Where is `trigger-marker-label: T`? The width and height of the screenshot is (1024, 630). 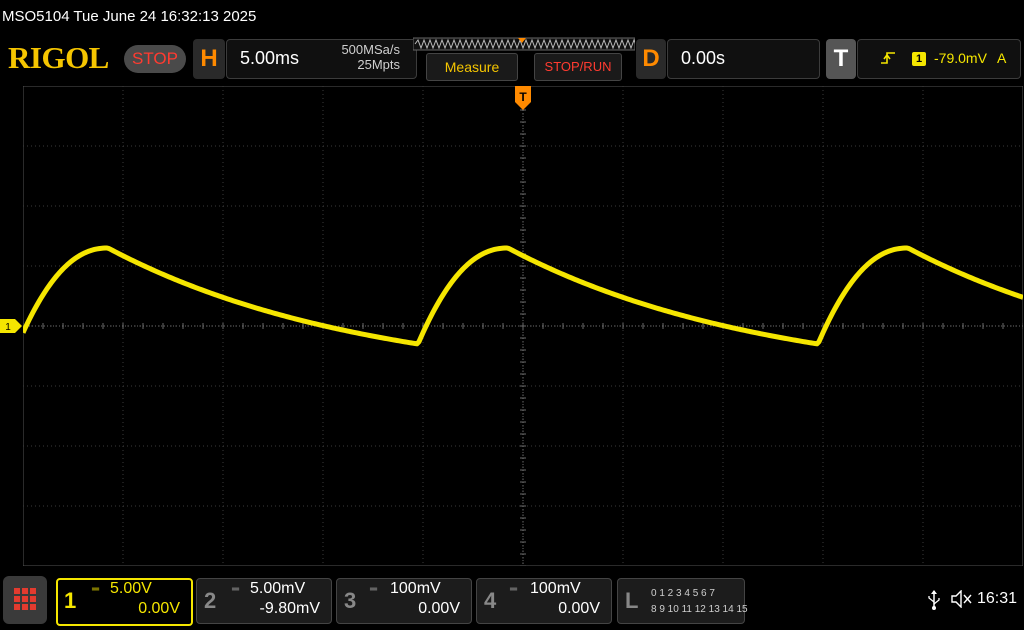 trigger-marker-label: T is located at coordinates (523, 97).